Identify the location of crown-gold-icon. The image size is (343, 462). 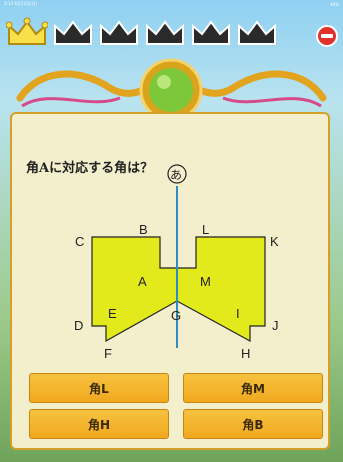
(27, 31).